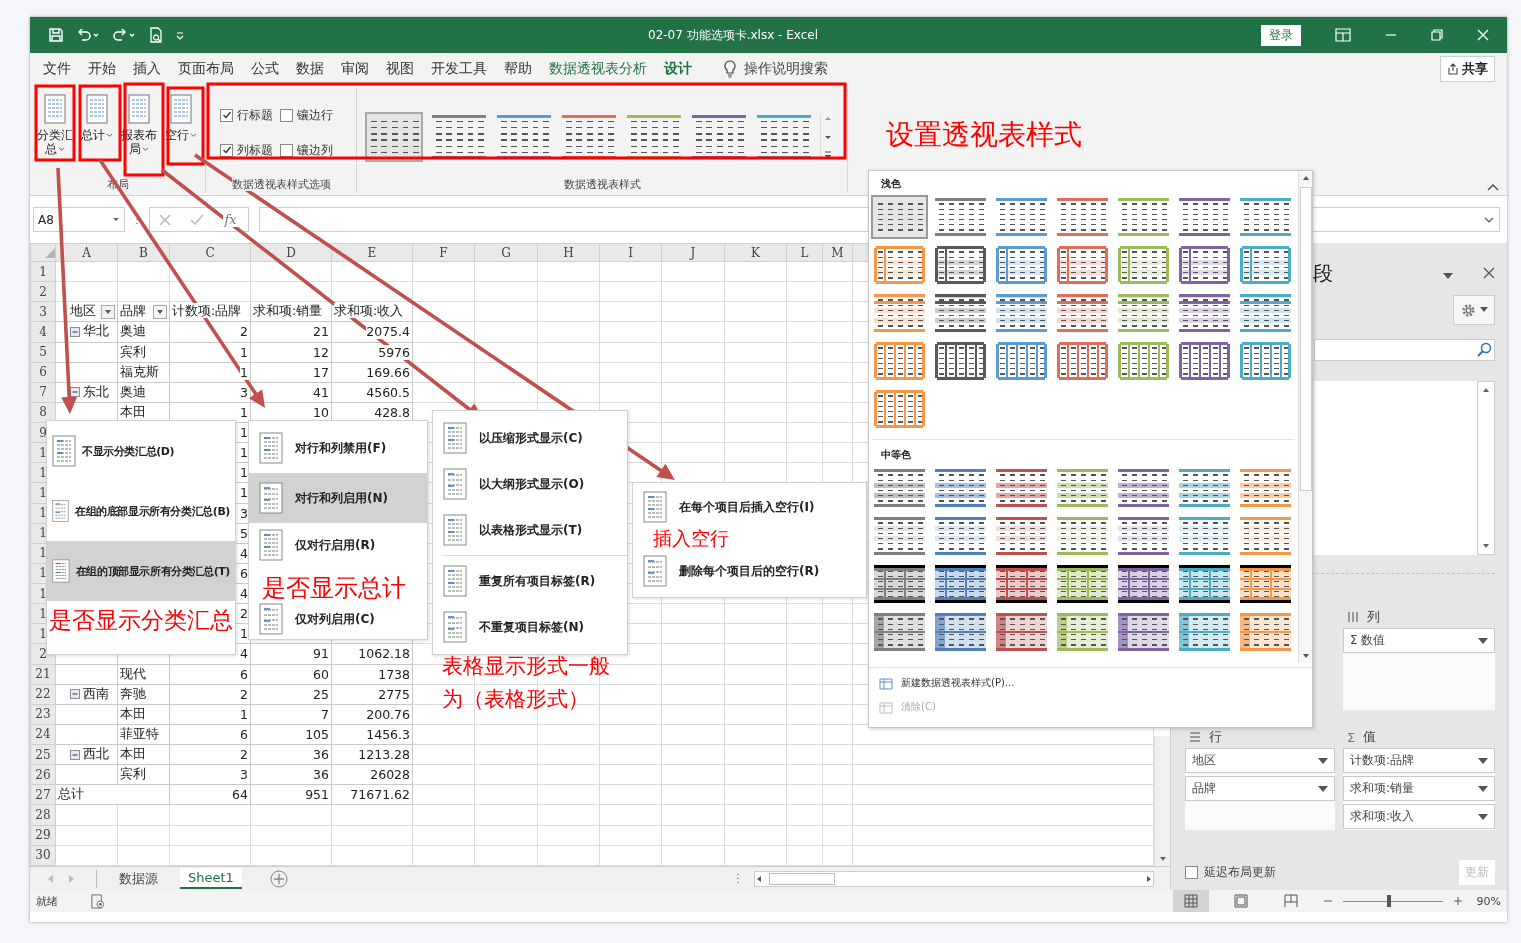 Image resolution: width=1521 pixels, height=943 pixels. Describe the element at coordinates (338, 619) in the screenshot. I see `menu-item: 仅对列启用(C)` at that location.